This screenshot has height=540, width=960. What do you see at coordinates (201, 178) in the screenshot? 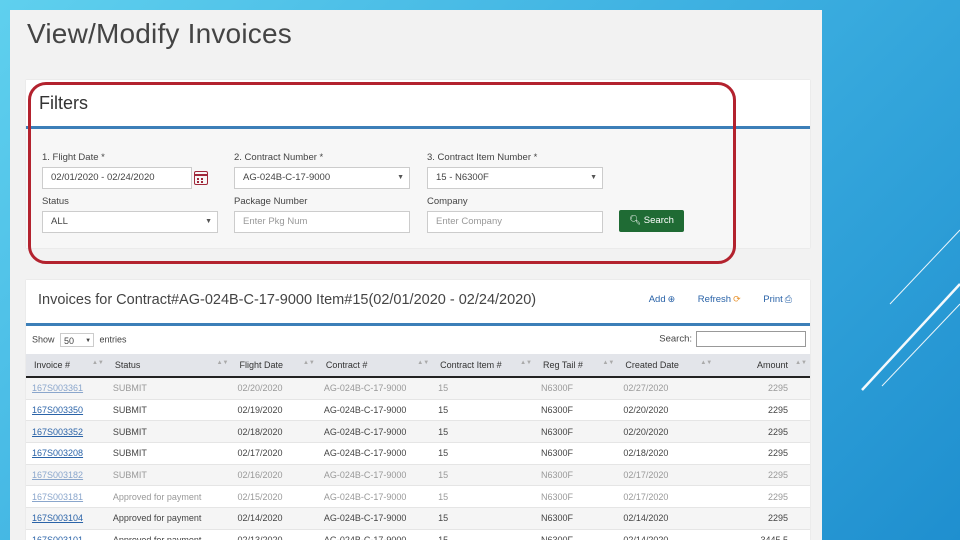
I see `calendar-icon` at bounding box center [201, 178].